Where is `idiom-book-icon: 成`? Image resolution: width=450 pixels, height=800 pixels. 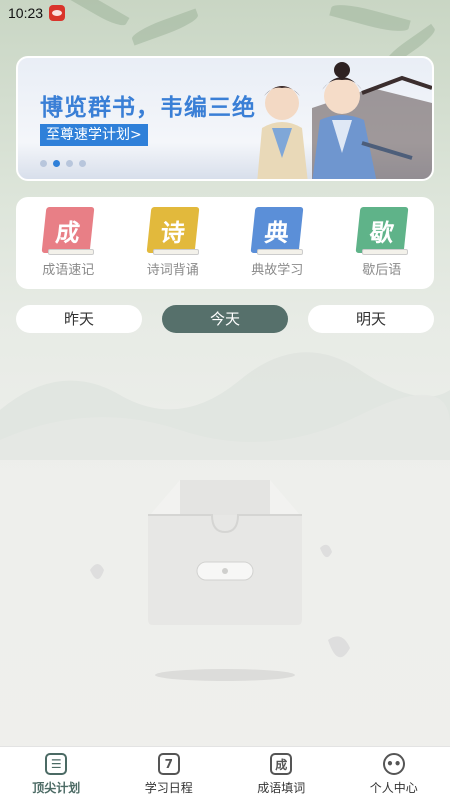
idiom-book-icon: 成 is located at coordinates (68, 231).